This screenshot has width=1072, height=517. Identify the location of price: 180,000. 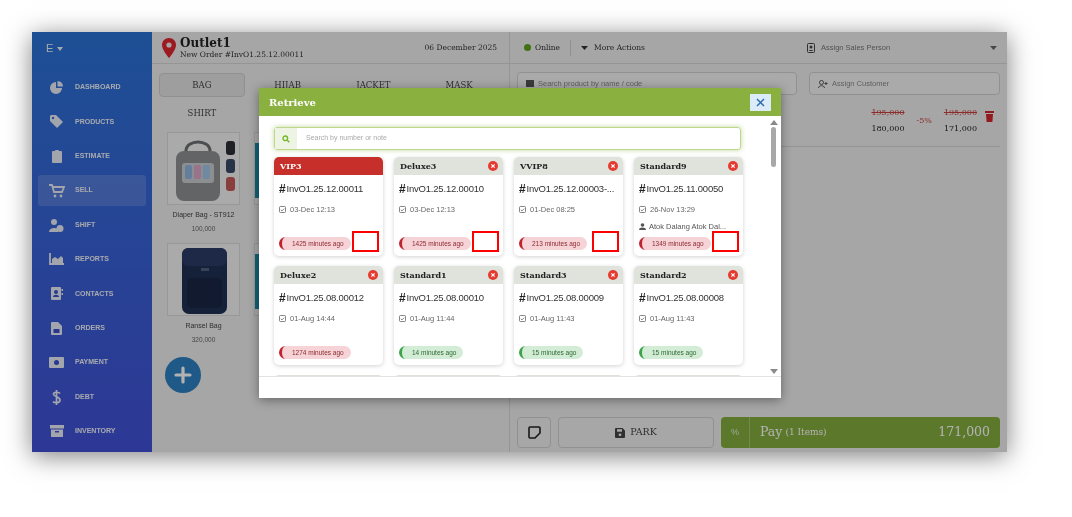
(888, 129).